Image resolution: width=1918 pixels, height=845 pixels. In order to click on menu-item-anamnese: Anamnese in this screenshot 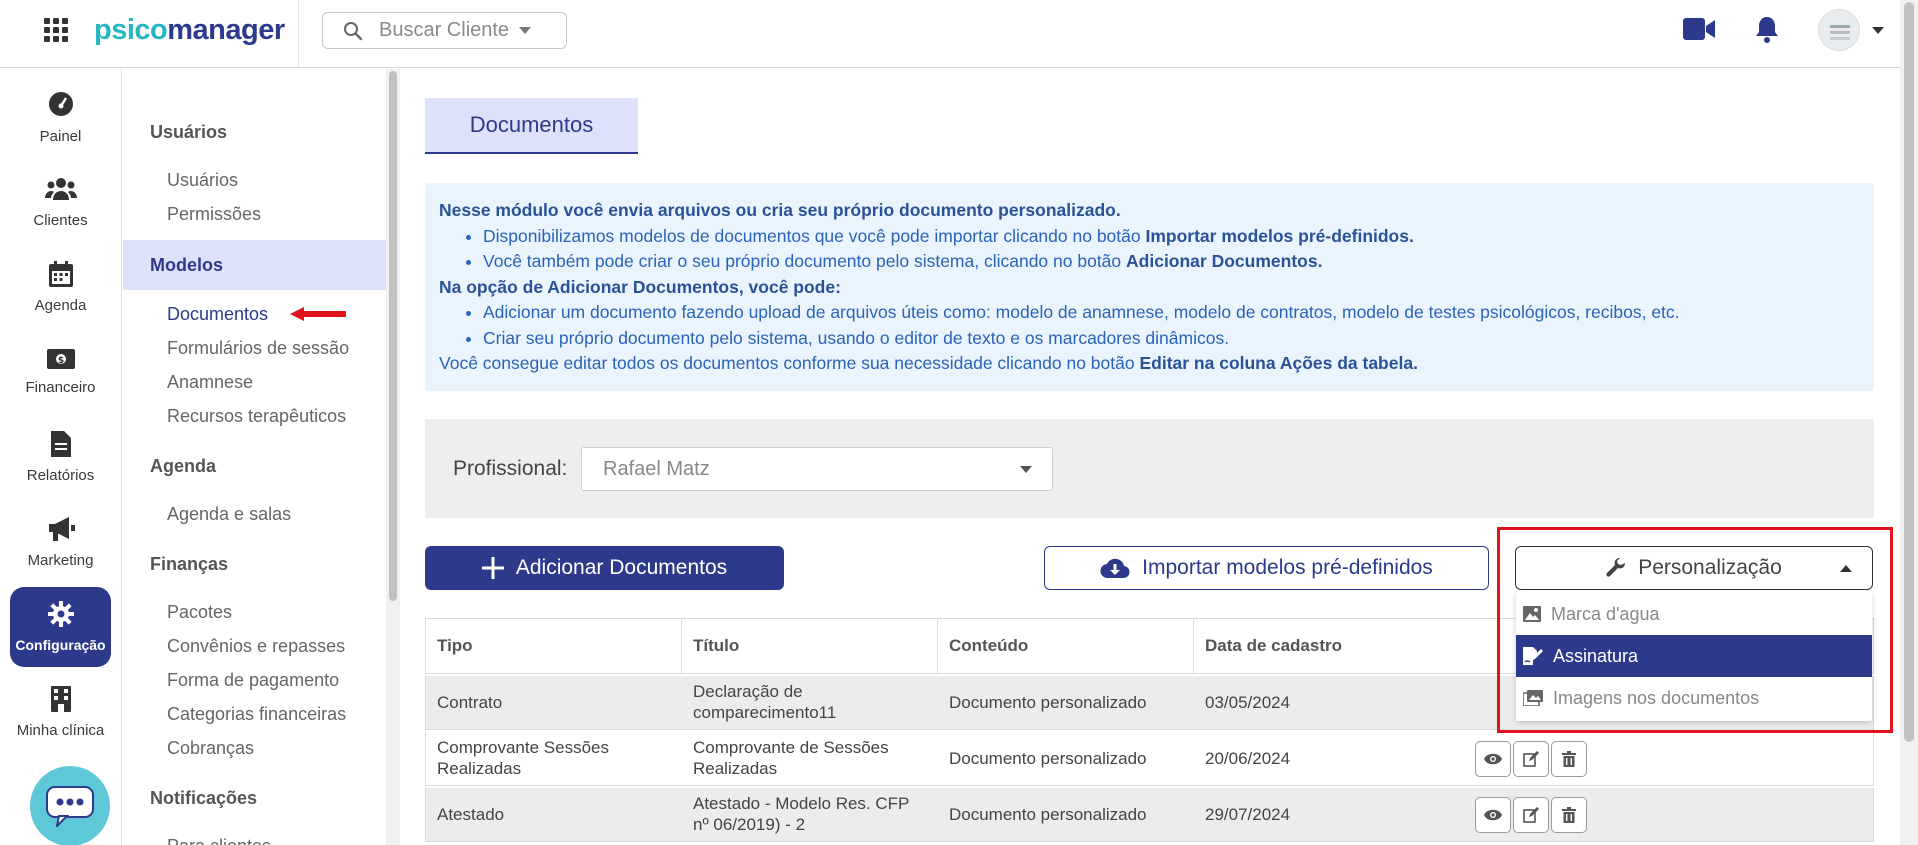, I will do `click(210, 382)`.